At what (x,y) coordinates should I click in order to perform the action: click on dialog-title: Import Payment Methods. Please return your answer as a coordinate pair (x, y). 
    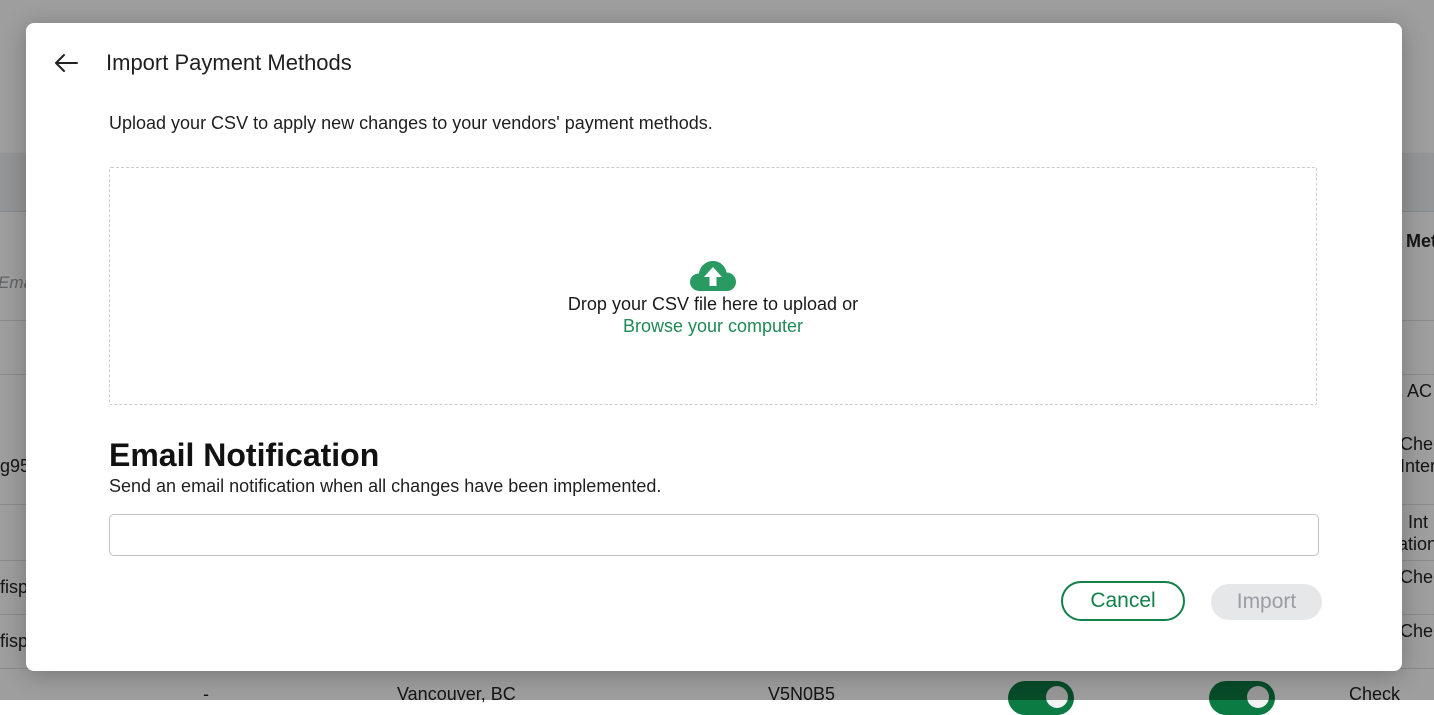
    Looking at the image, I should click on (229, 62).